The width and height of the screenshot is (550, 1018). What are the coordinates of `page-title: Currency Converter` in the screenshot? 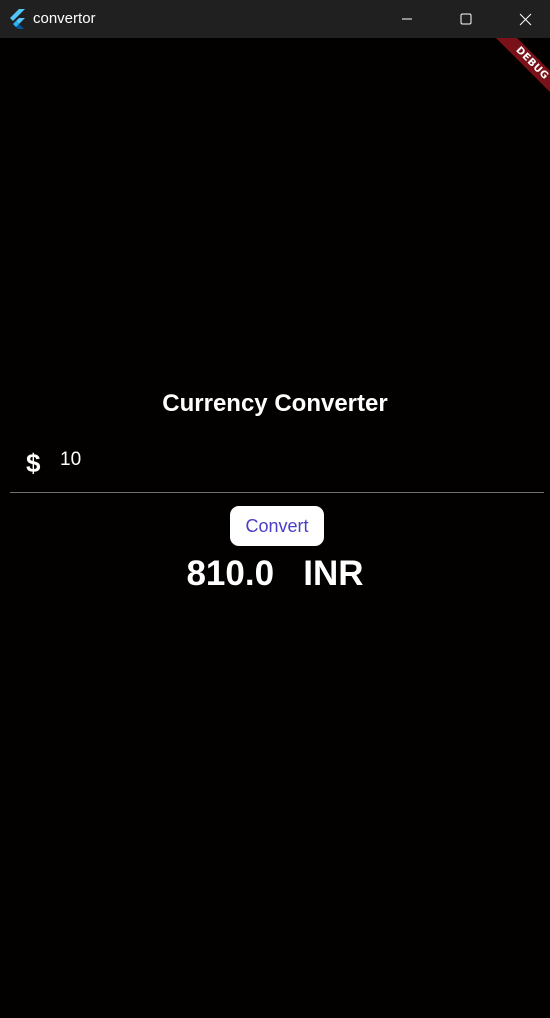 It's located at (275, 403).